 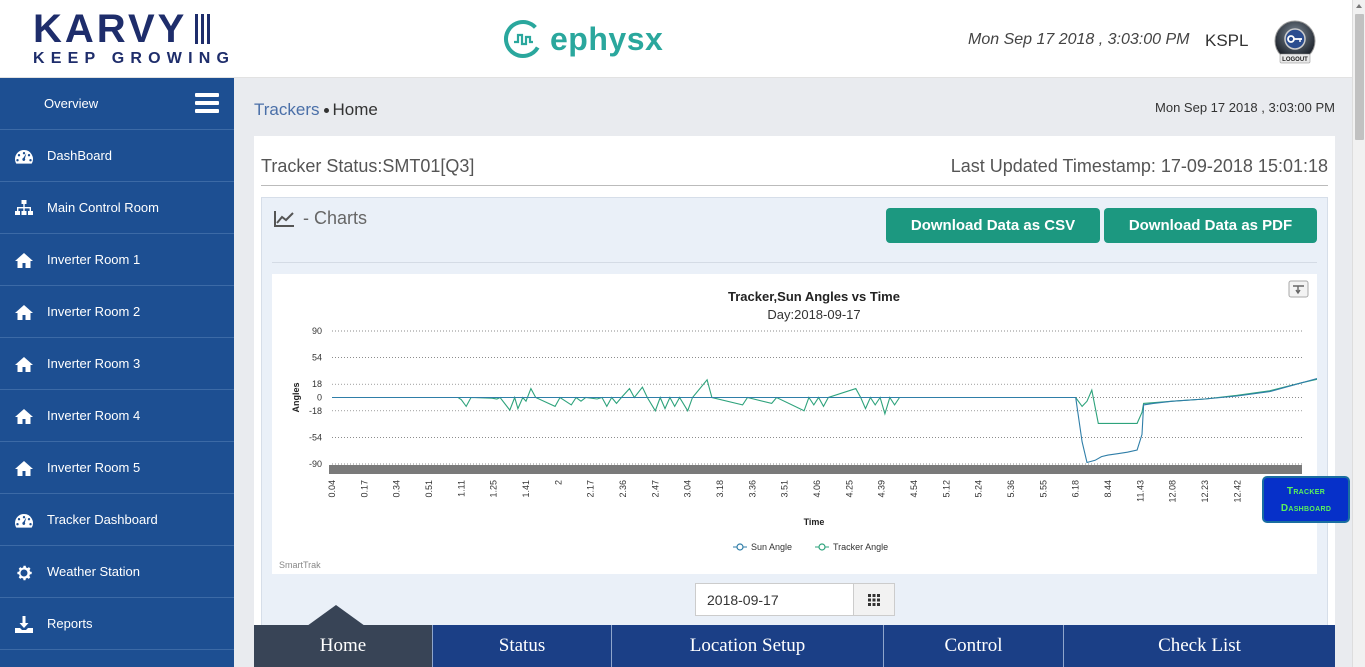 What do you see at coordinates (1306, 499) in the screenshot?
I see `tracker-dashboard-button: Tracker Dashboard` at bounding box center [1306, 499].